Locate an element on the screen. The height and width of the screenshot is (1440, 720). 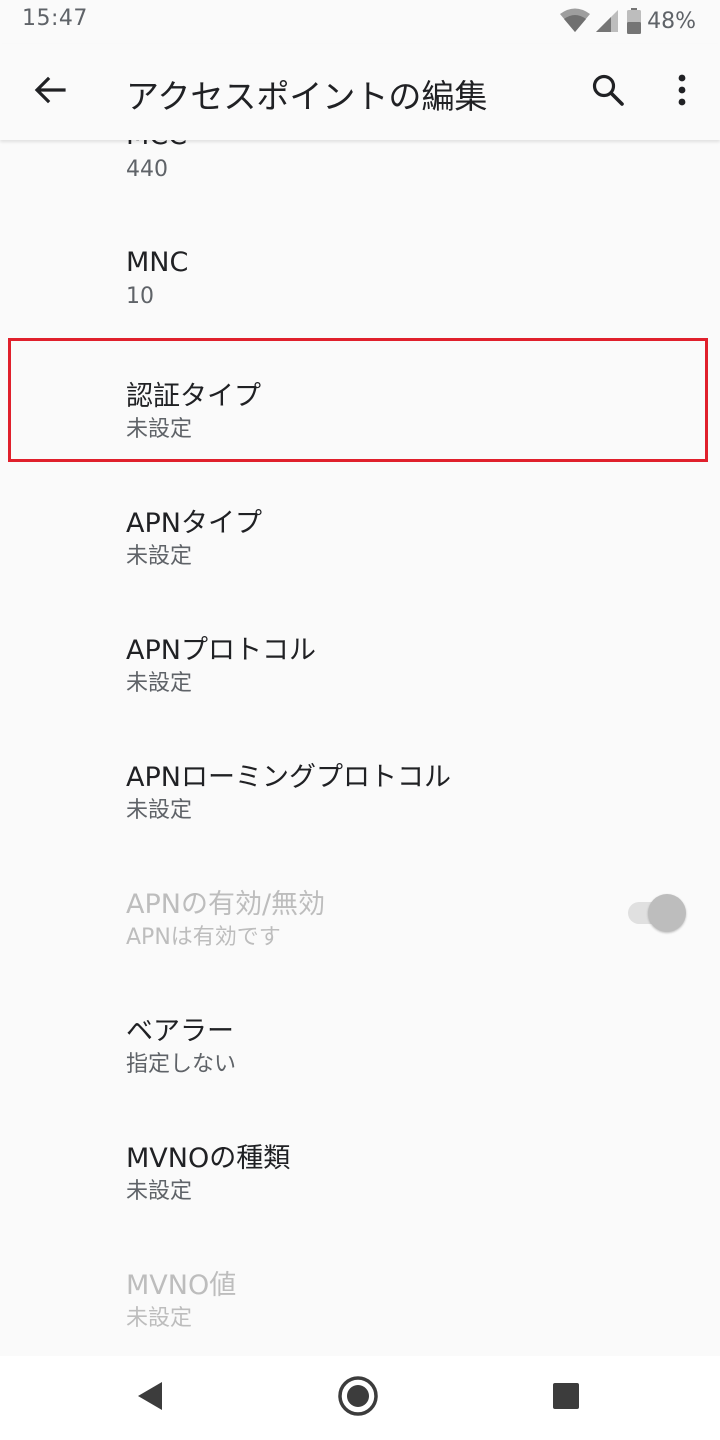
pref-summary: APNは有効です is located at coordinates (203, 937).